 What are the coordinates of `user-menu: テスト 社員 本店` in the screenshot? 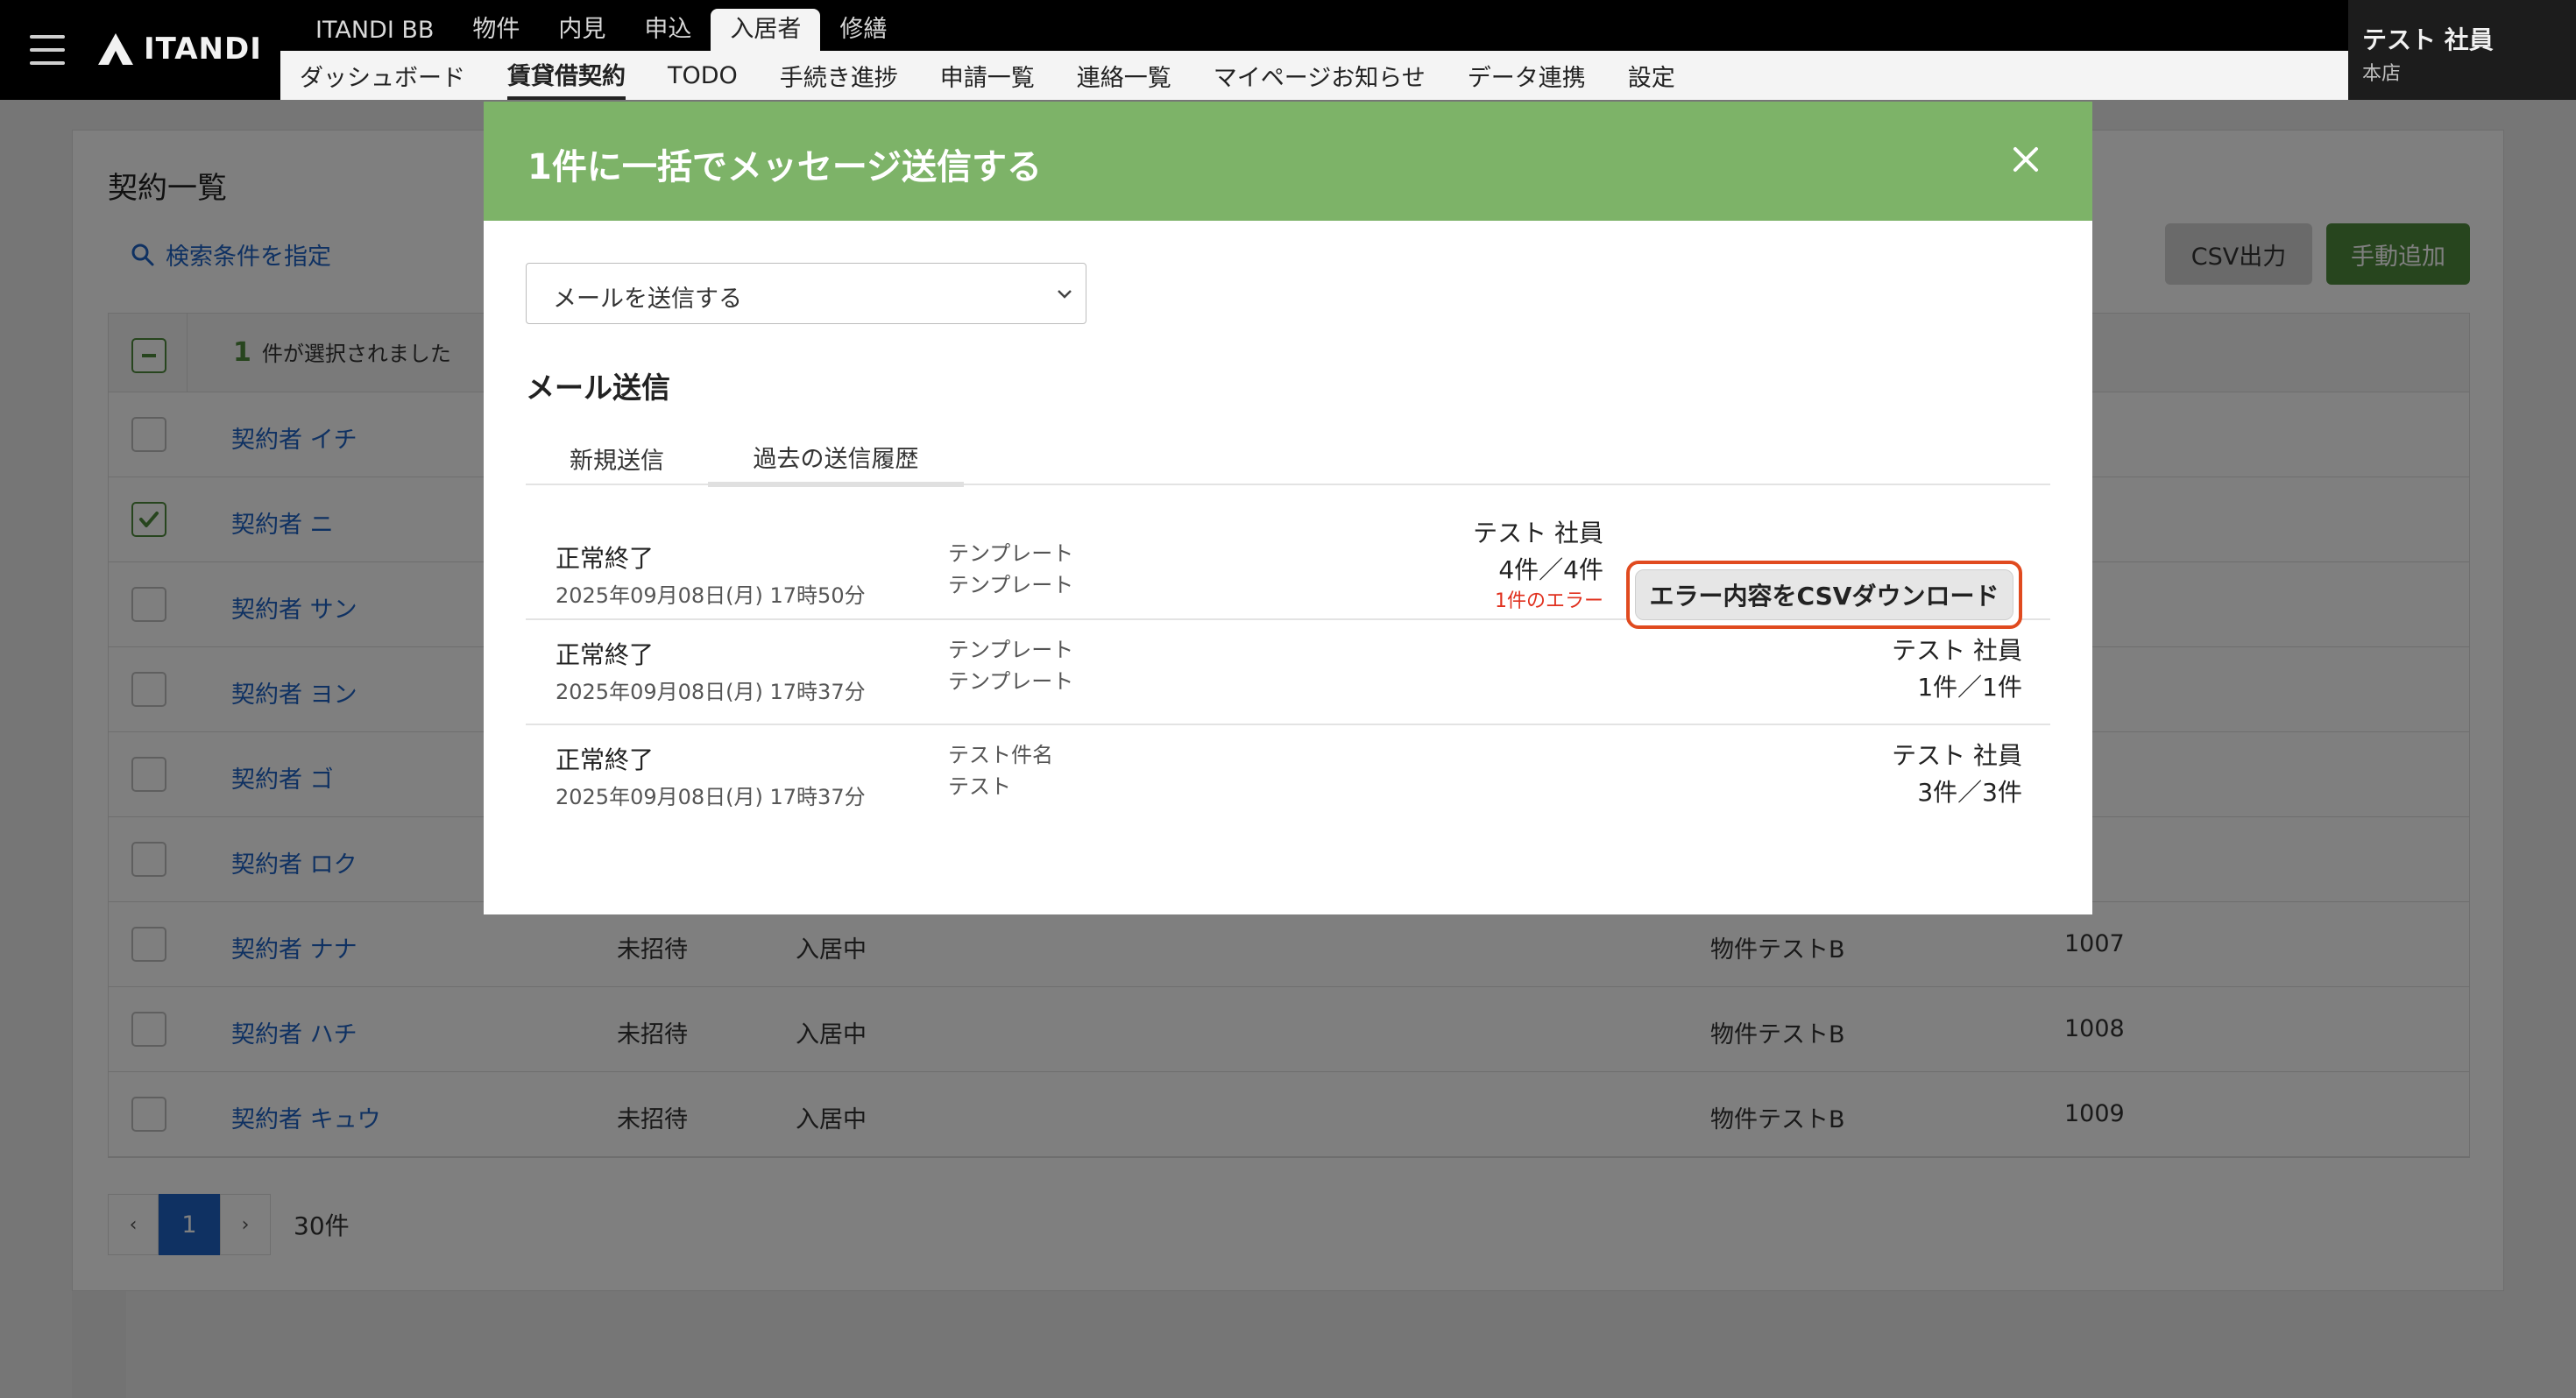 It's located at (2462, 50).